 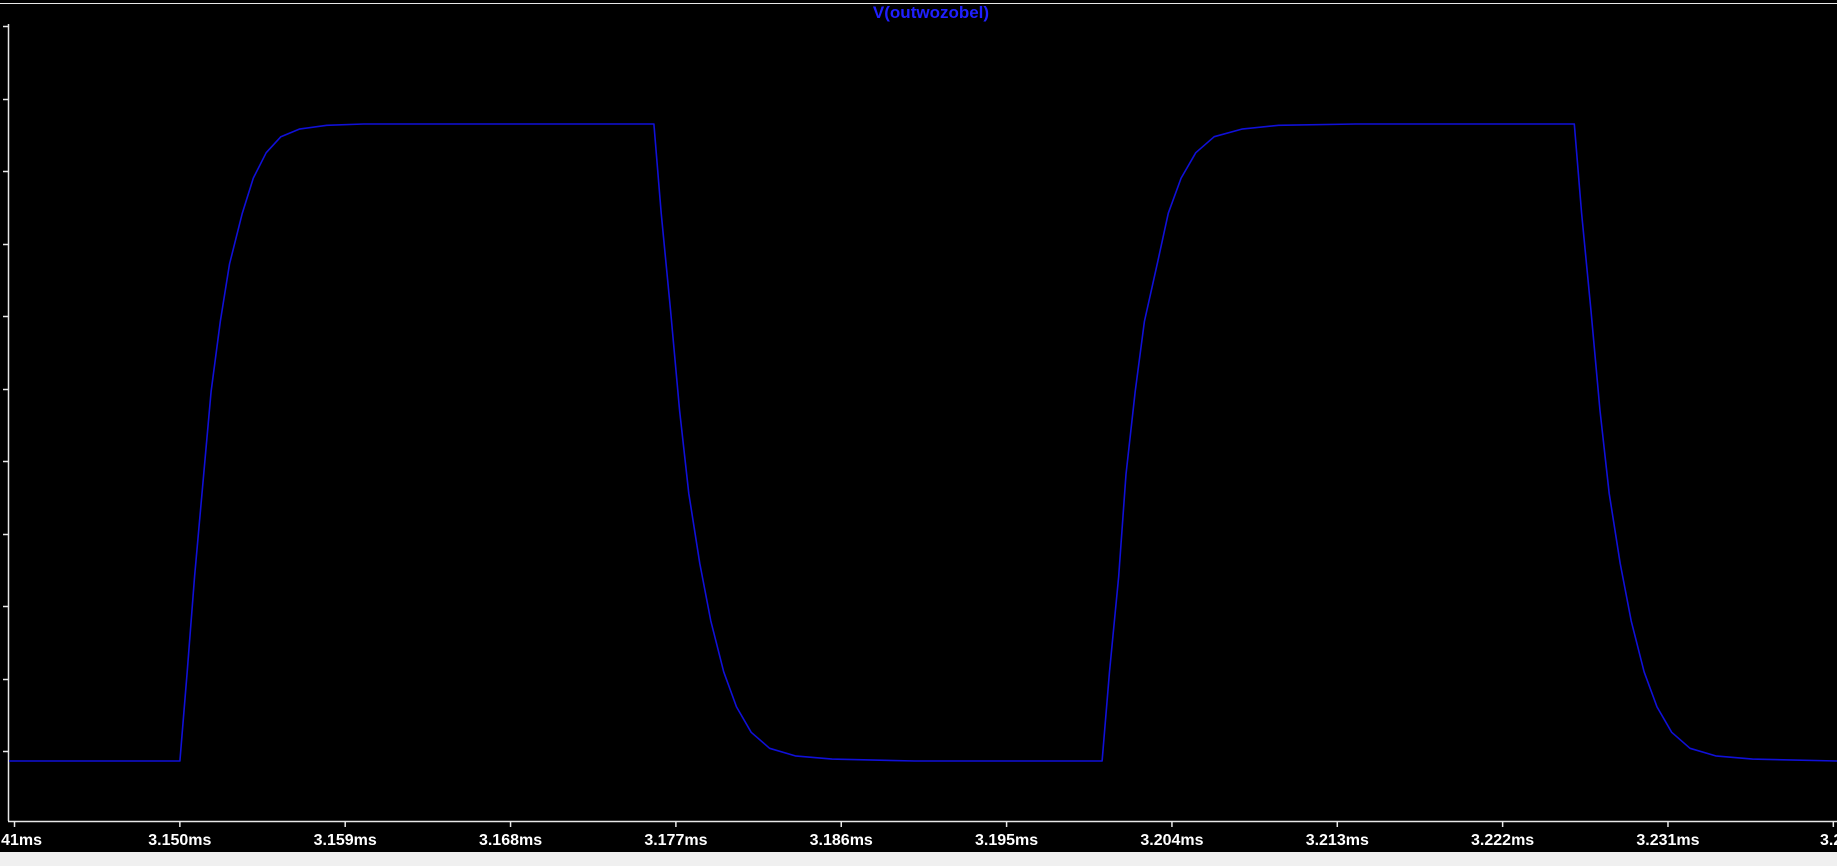 What do you see at coordinates (1006, 840) in the screenshot?
I see `x-tick-label: 3.195ms` at bounding box center [1006, 840].